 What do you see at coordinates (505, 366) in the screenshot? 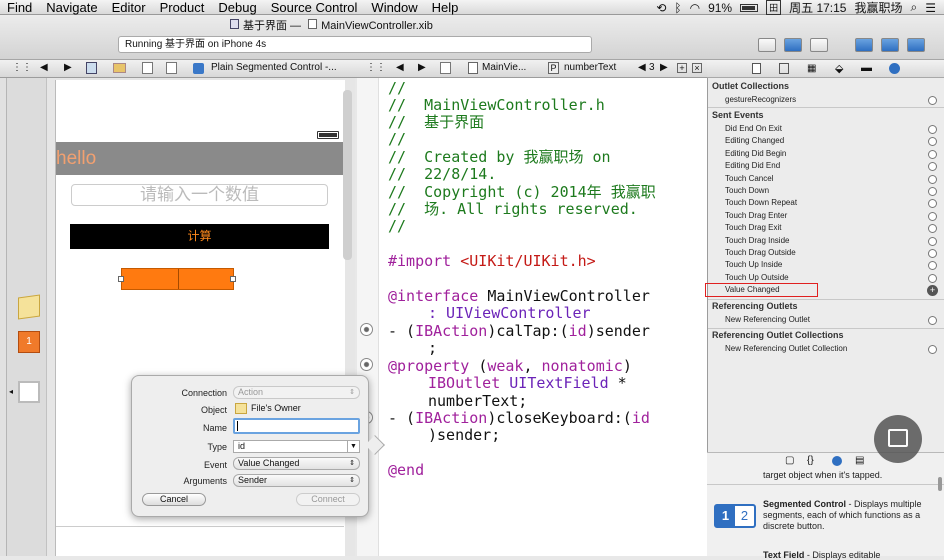
I see `code-token: weak` at bounding box center [505, 366].